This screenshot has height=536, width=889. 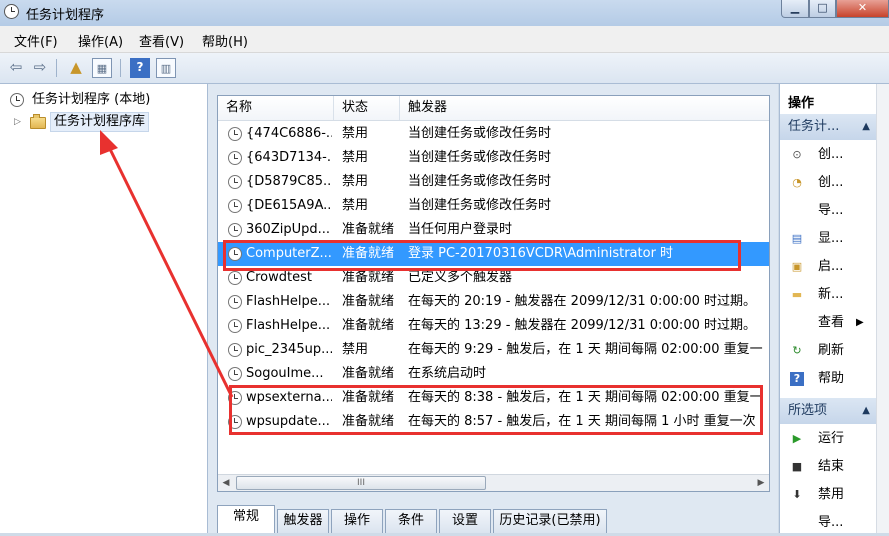 What do you see at coordinates (493, 206) in the screenshot?
I see `table-row: {DE615A9A... 禁用 当创建任务或修改任务时` at bounding box center [493, 206].